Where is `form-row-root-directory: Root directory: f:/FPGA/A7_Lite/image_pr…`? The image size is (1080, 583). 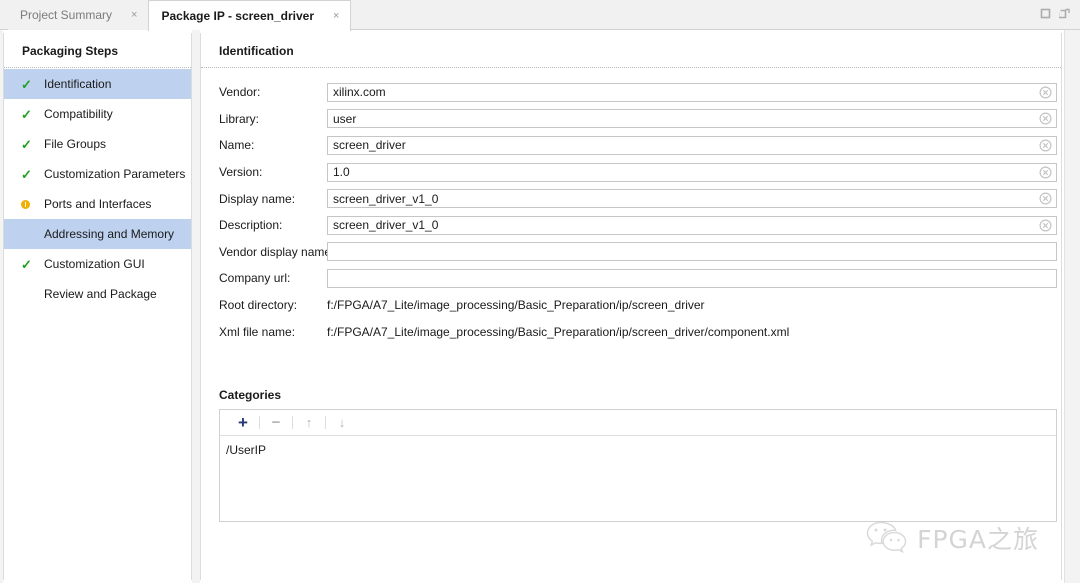
form-row-root-directory: Root directory: f:/FPGA/A7_Lite/image_pr… is located at coordinates (631, 305).